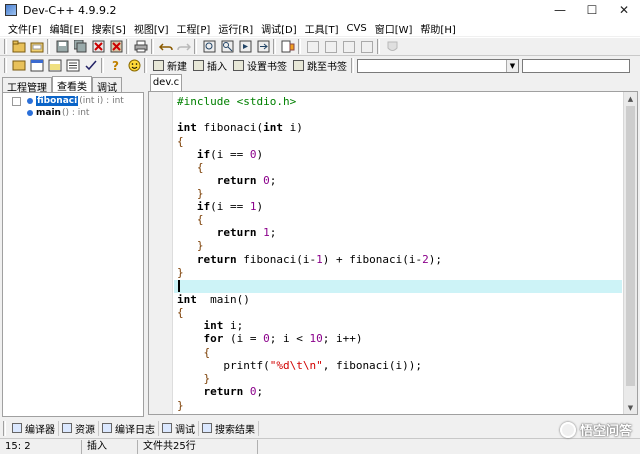  Describe the element at coordinates (166, 82) in the screenshot. I see `editor-tab-dev-c: dev.c` at that location.